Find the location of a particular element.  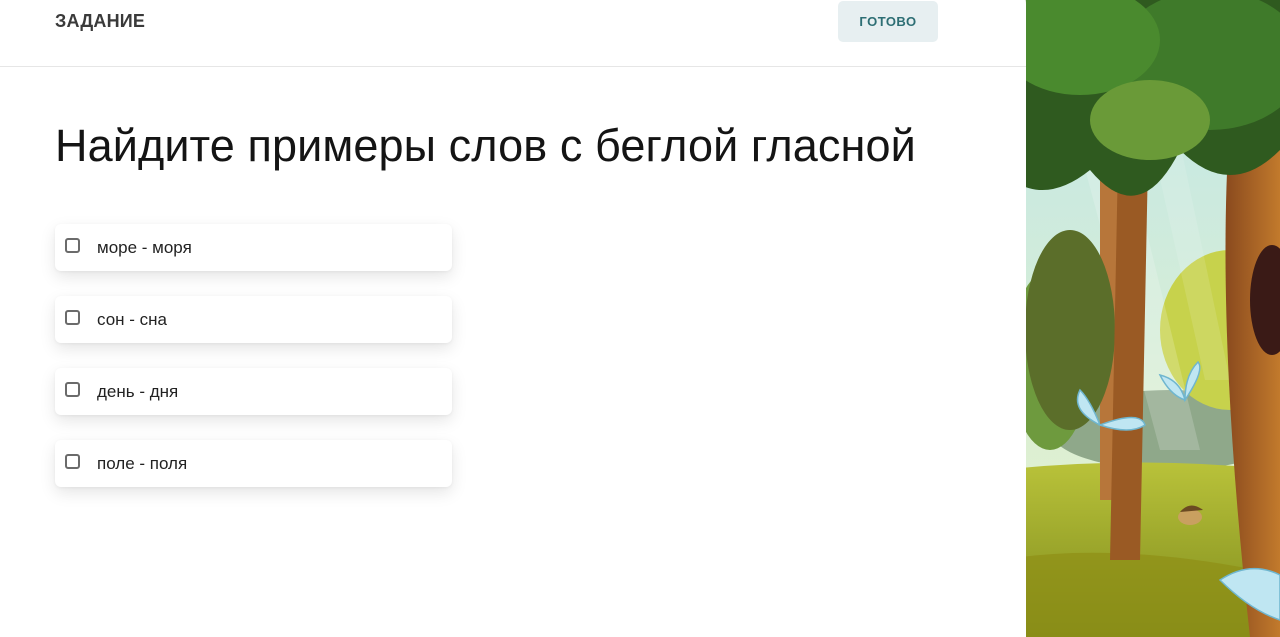

task-header: ЗАДАНИЕ ГОТОВО is located at coordinates (513, 33).